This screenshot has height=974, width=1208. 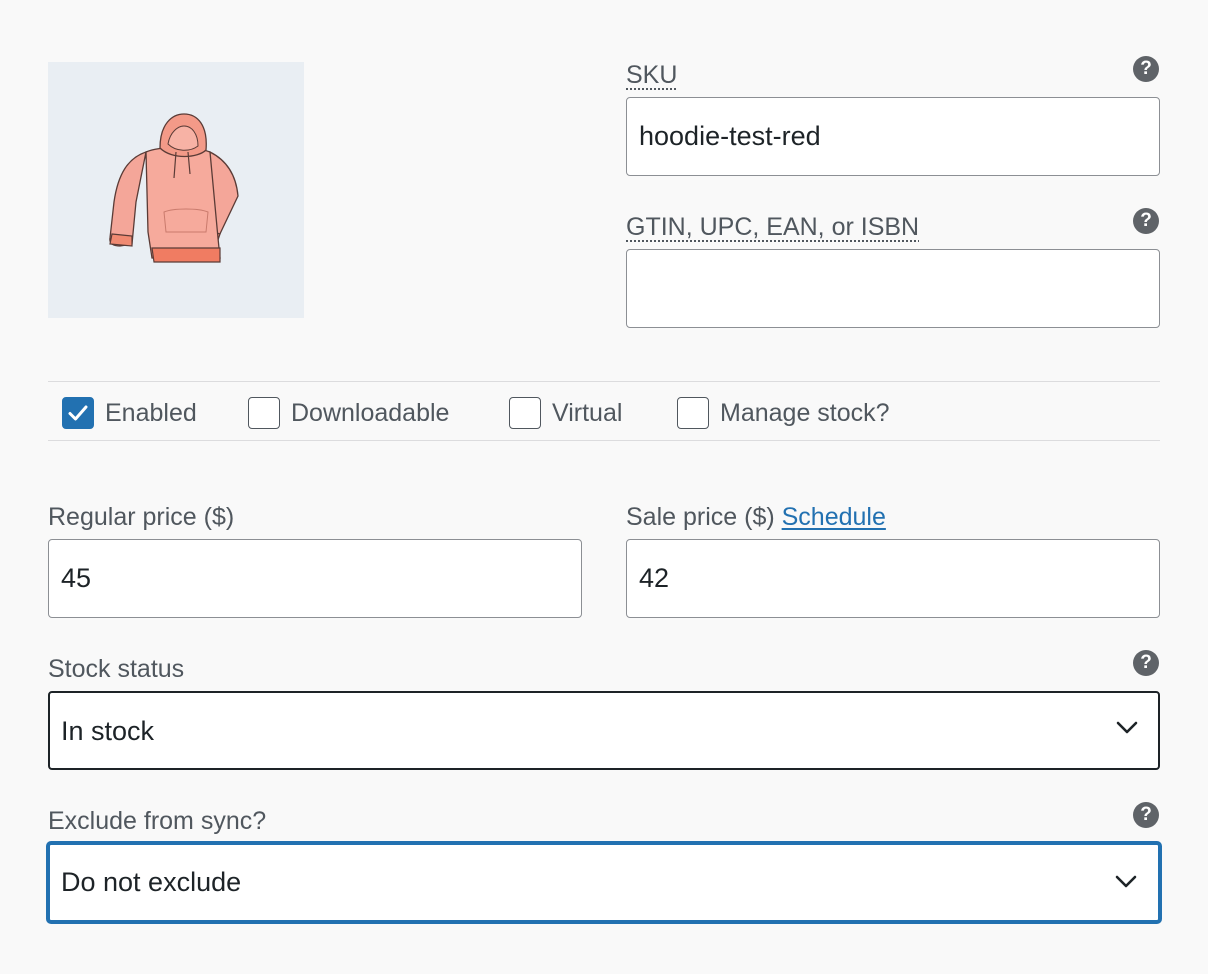 I want to click on manage-stock-label: Manage stock?, so click(x=805, y=412).